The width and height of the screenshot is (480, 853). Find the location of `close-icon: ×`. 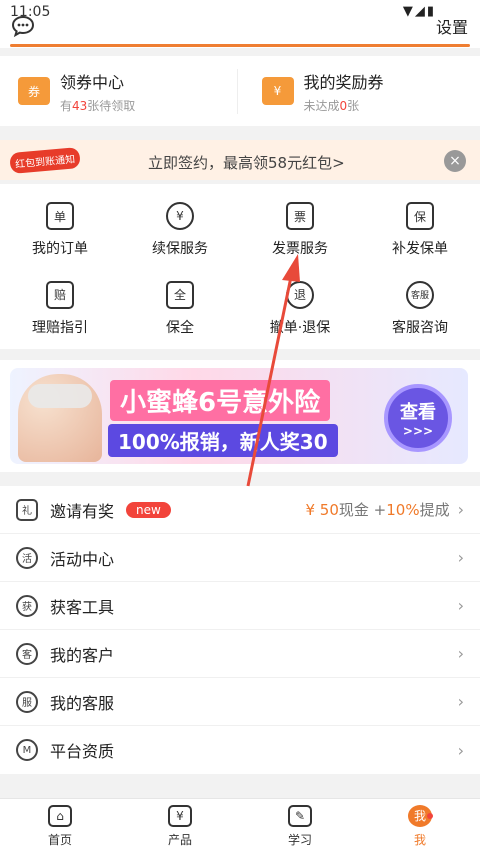

close-icon: × is located at coordinates (455, 161).